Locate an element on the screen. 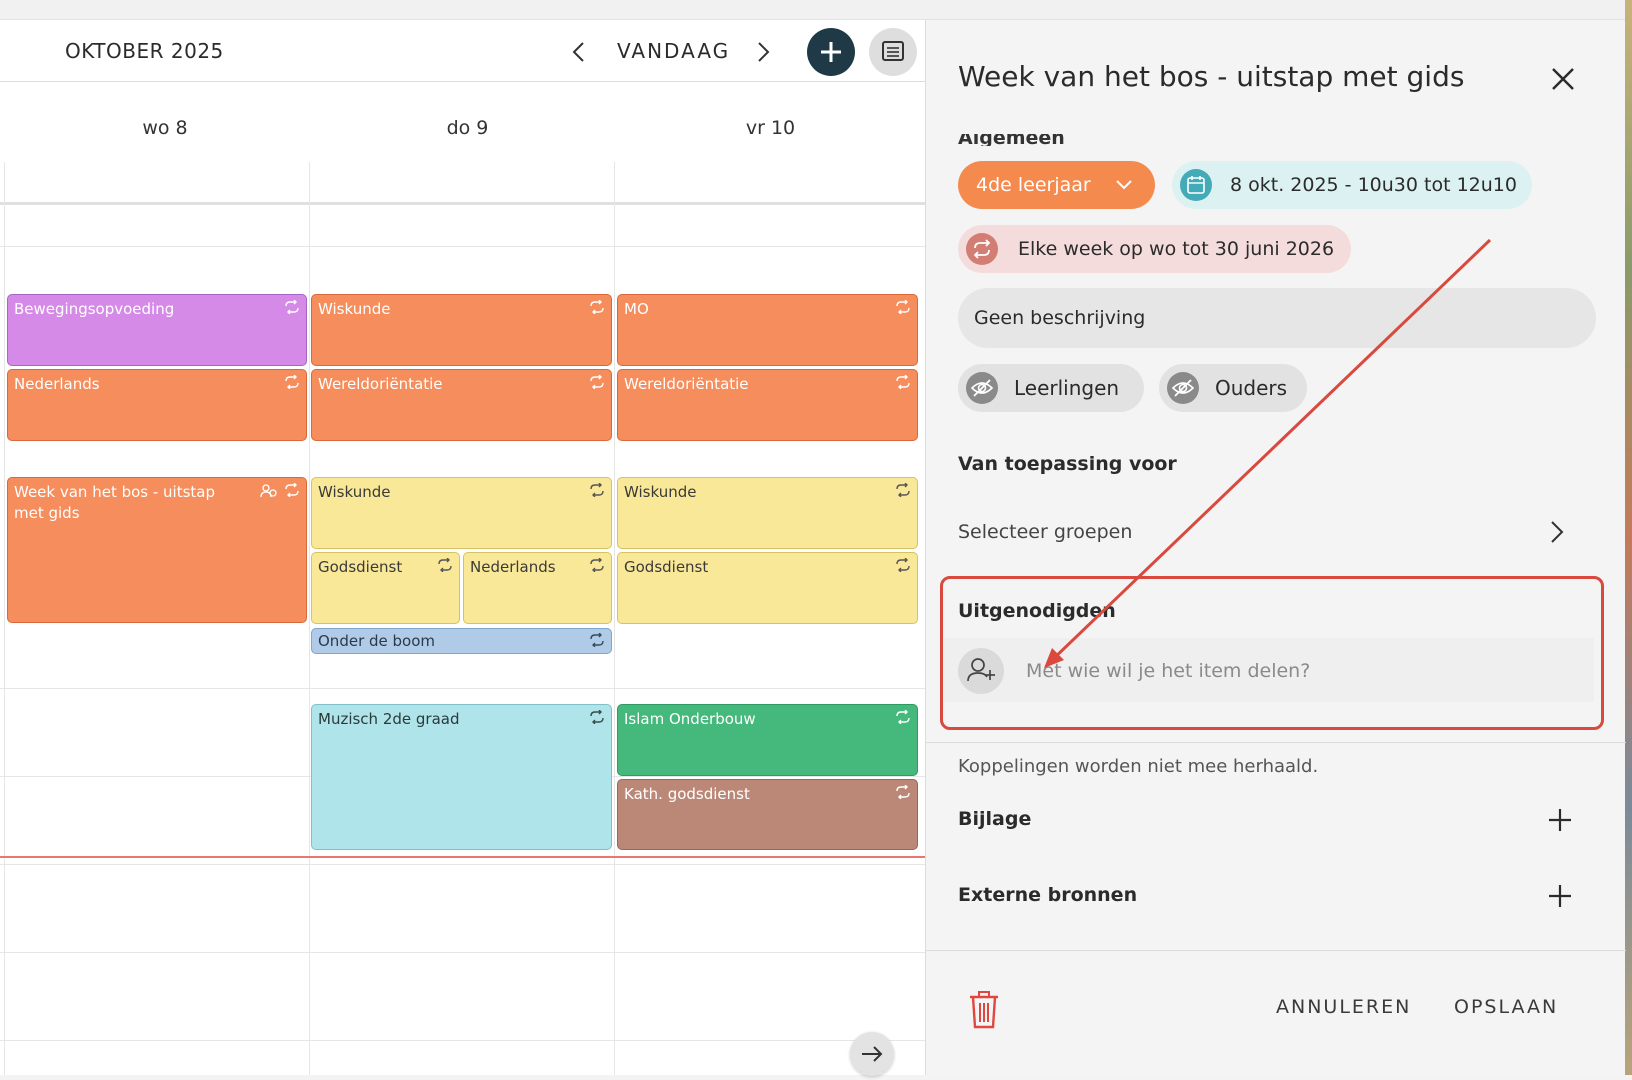 This screenshot has height=1080, width=1632. event-title: Kath. godsdienst is located at coordinates (687, 794).